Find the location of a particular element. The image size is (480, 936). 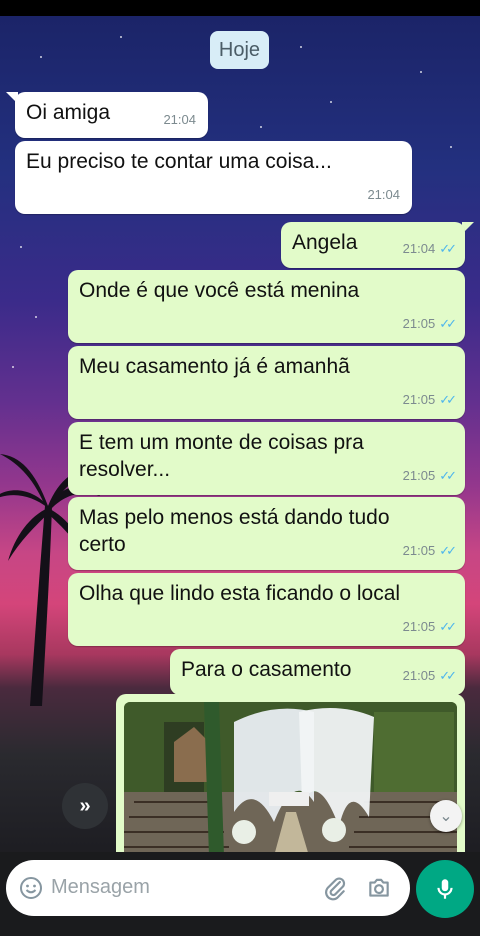

message-bubble-incoming: Eu preciso te contar uma coisa... 21:04 is located at coordinates (213, 177).